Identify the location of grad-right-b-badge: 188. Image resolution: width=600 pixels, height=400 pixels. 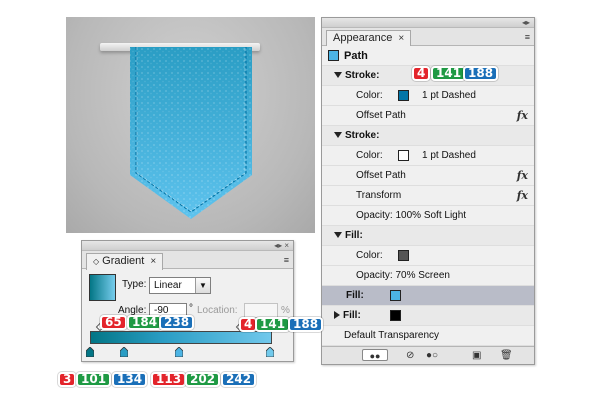
(306, 324).